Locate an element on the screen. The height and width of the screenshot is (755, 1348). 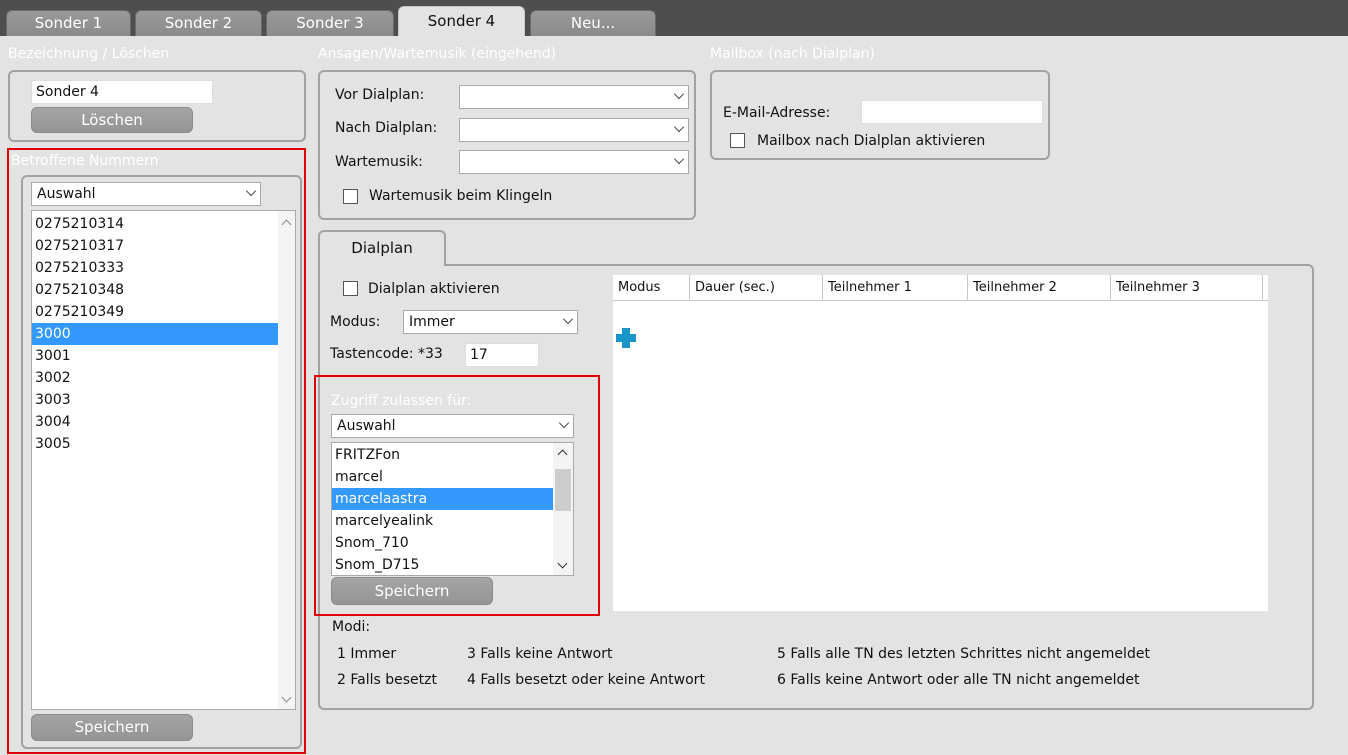
name-input: Sonder 4 is located at coordinates (122, 92).